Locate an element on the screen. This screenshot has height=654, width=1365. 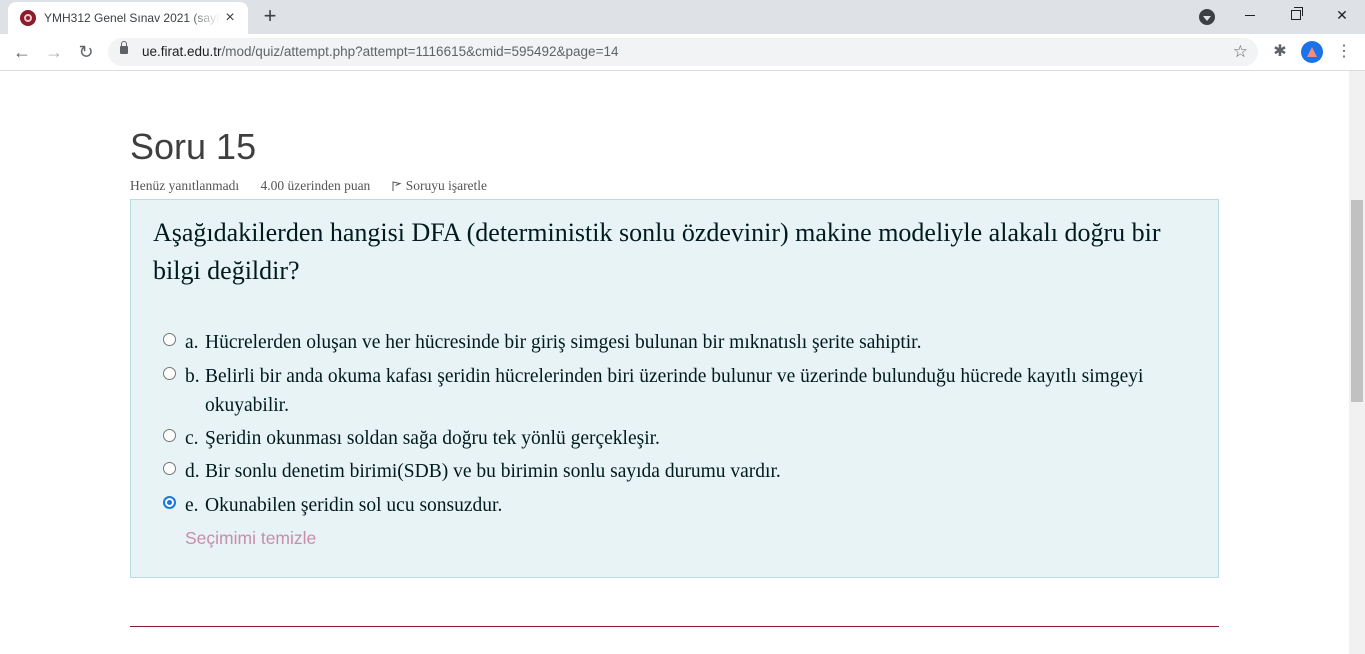
restore-icon is located at coordinates (1297, 13).